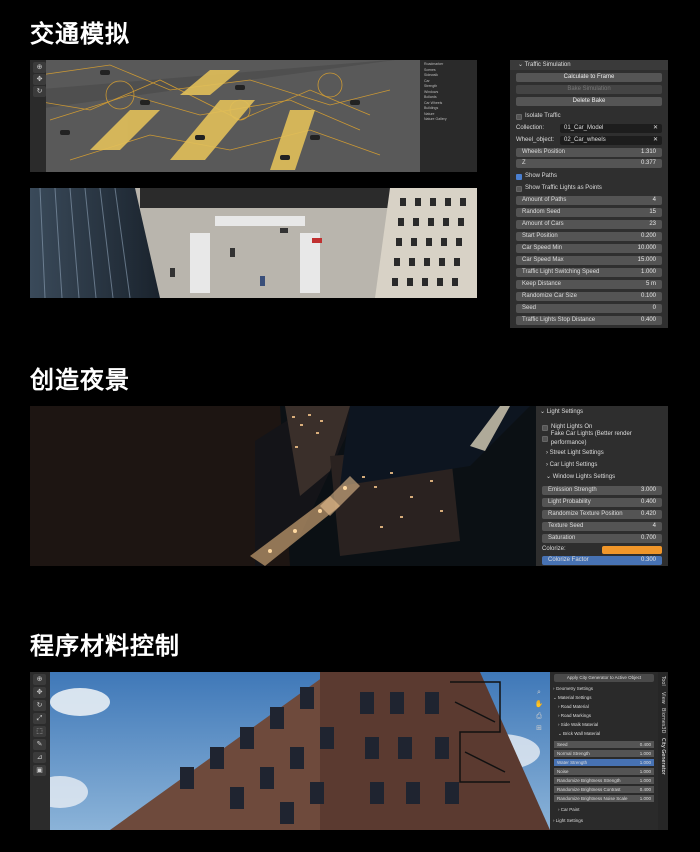 This screenshot has width=700, height=852. Describe the element at coordinates (602, 538) in the screenshot. I see `saturation-field: Saturation 0.700` at that location.